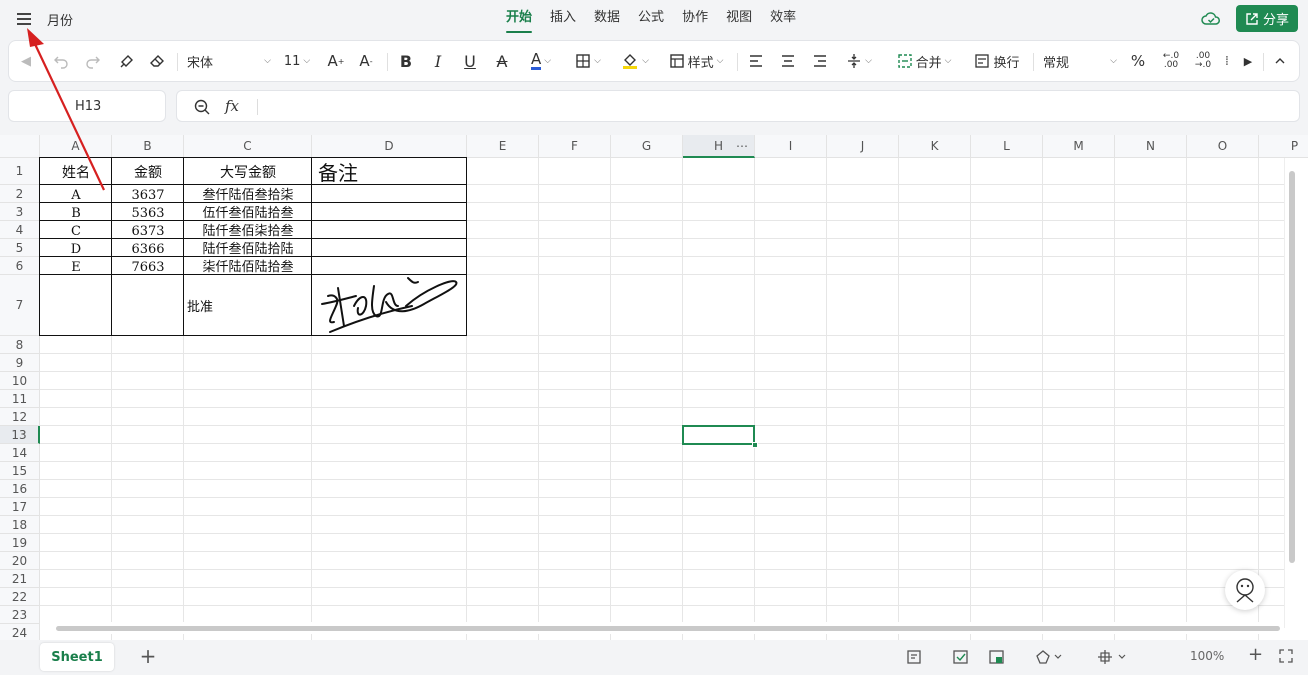 This screenshot has height=675, width=1308. I want to click on tab-insert: 插入, so click(563, 20).